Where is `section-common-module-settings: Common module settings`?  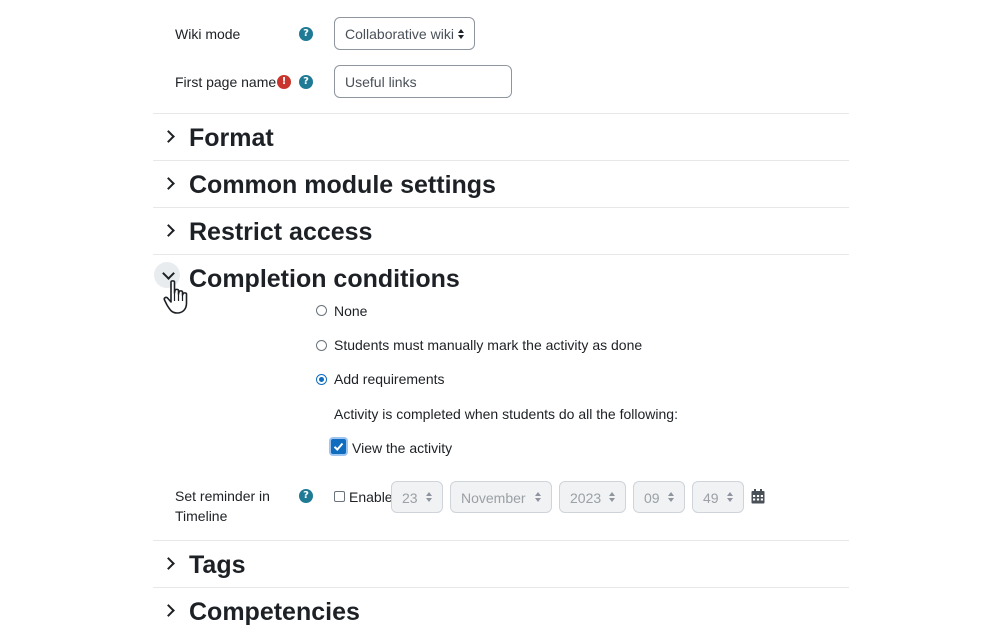 section-common-module-settings: Common module settings is located at coordinates (360, 187).